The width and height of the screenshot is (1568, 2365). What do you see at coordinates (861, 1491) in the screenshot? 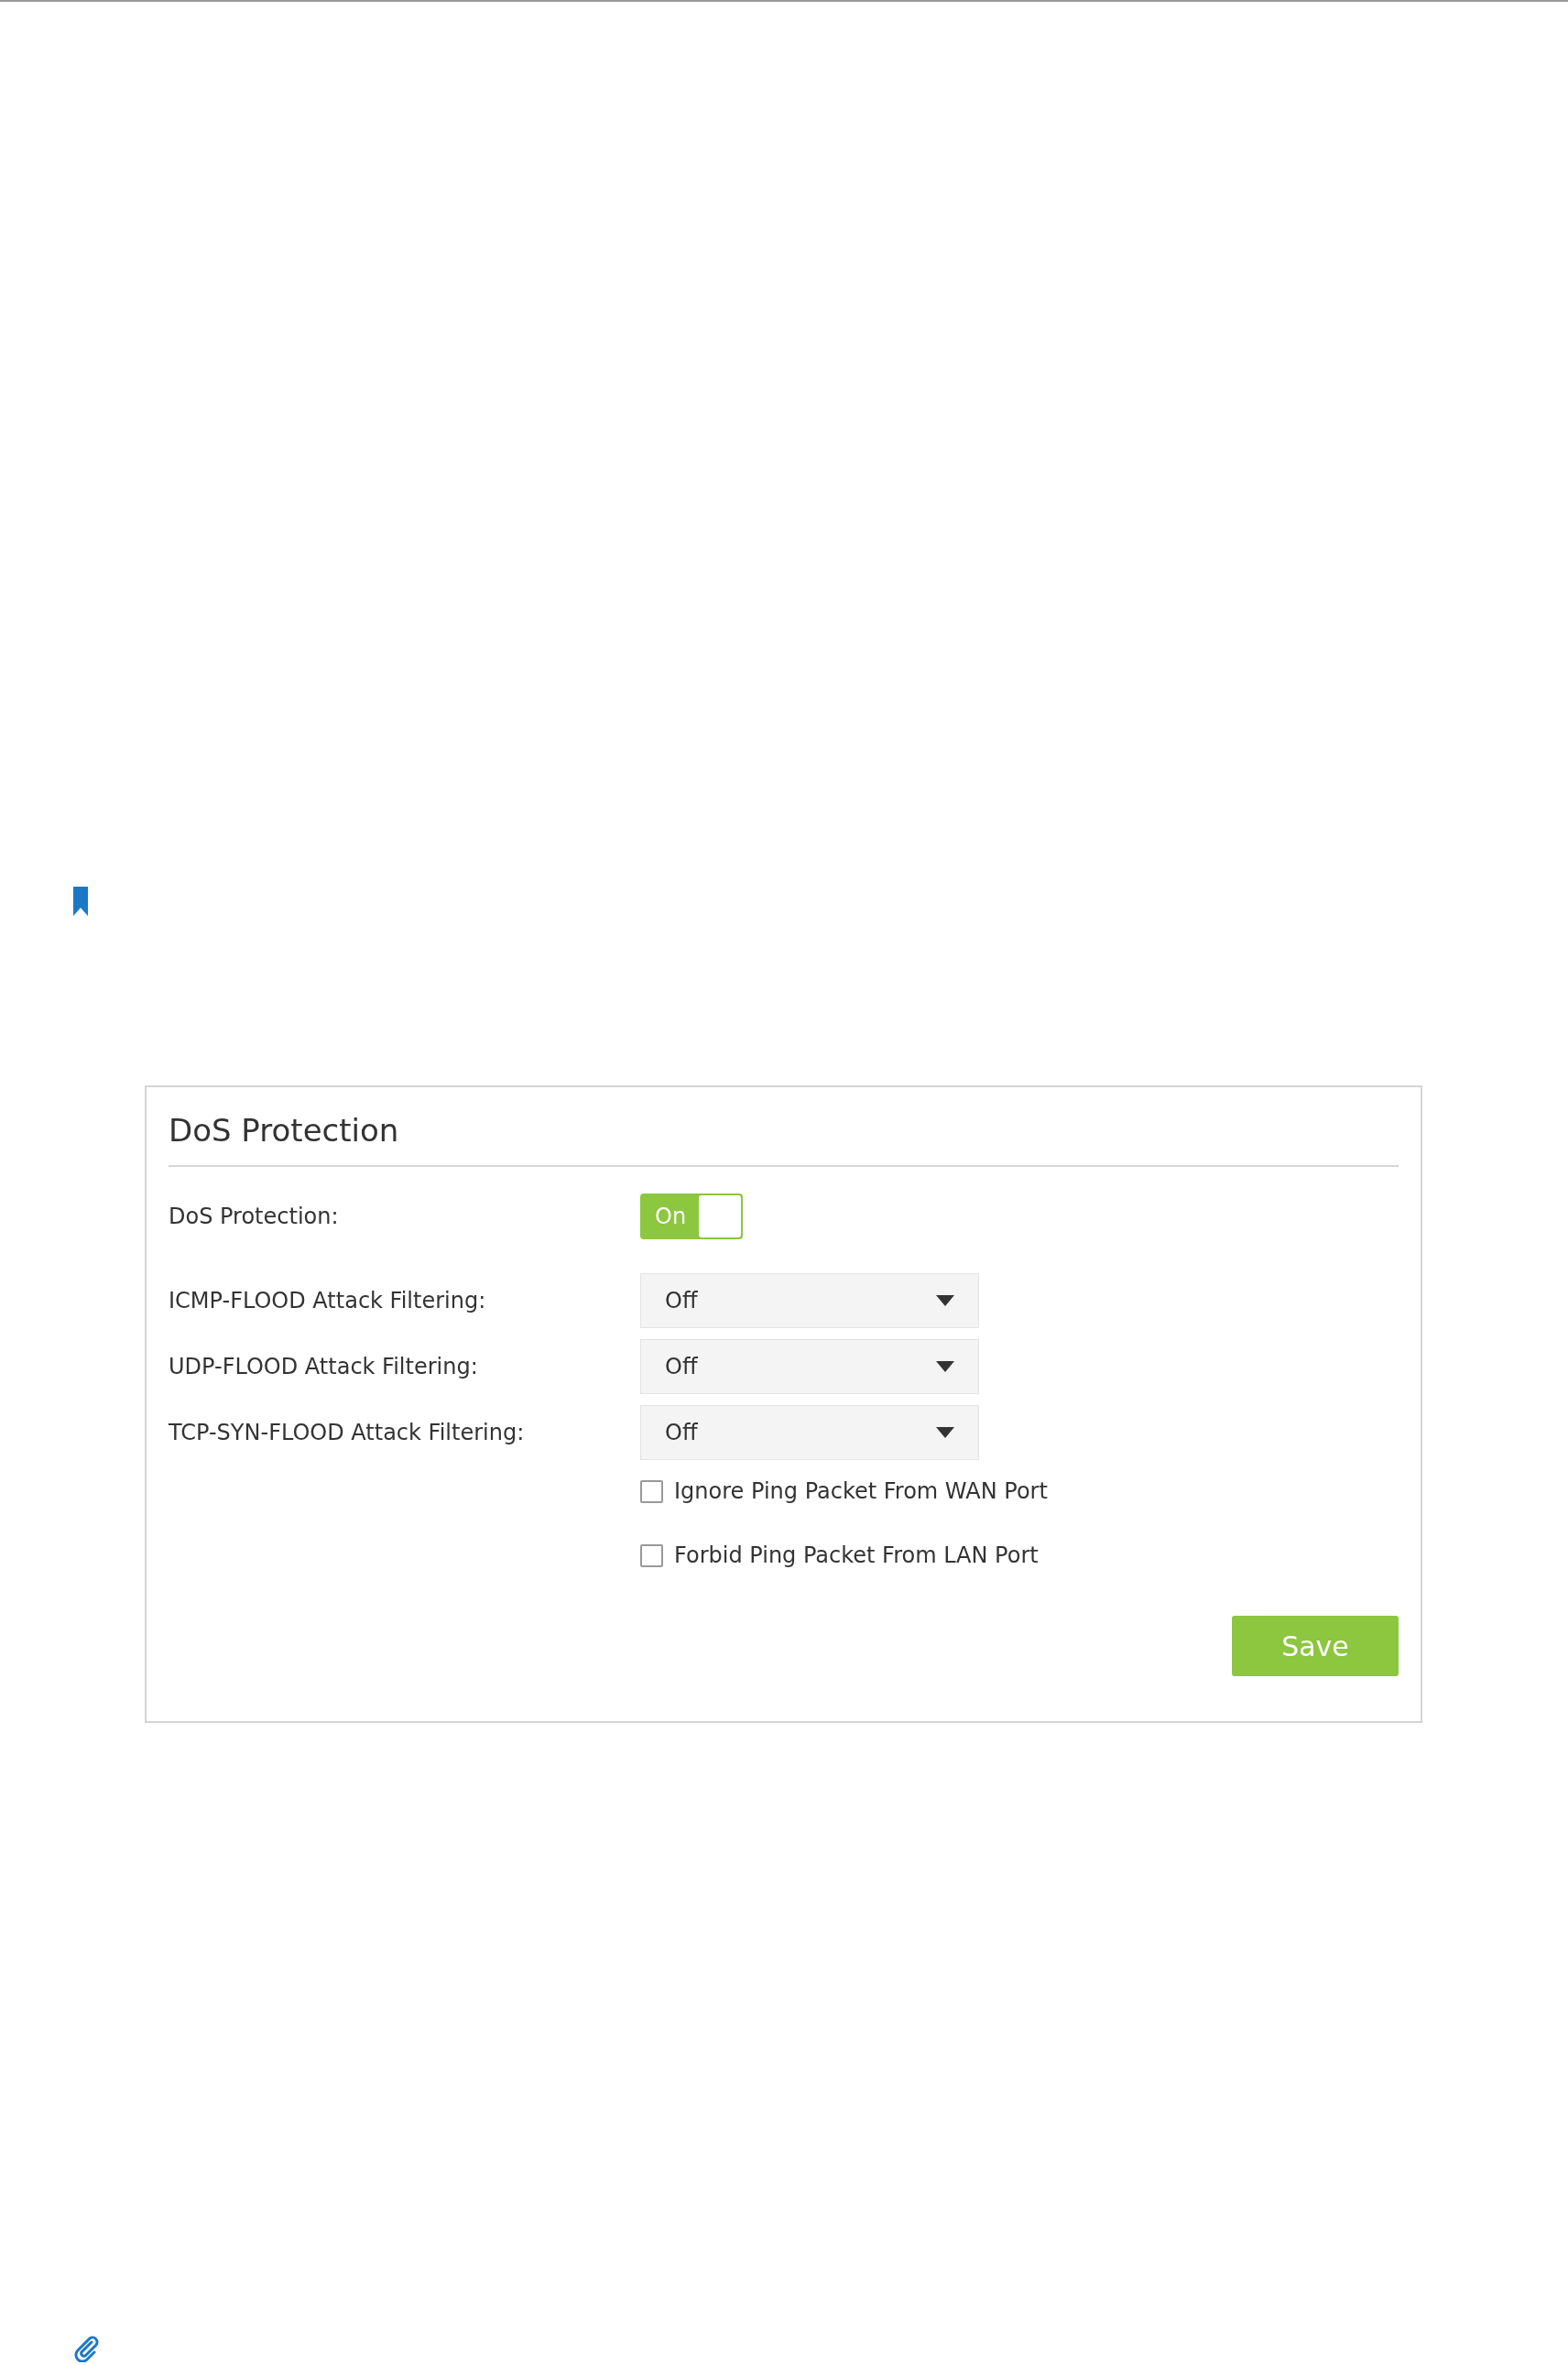
I see `checkbox-label: Ignore Ping Packet From WAN Port` at bounding box center [861, 1491].